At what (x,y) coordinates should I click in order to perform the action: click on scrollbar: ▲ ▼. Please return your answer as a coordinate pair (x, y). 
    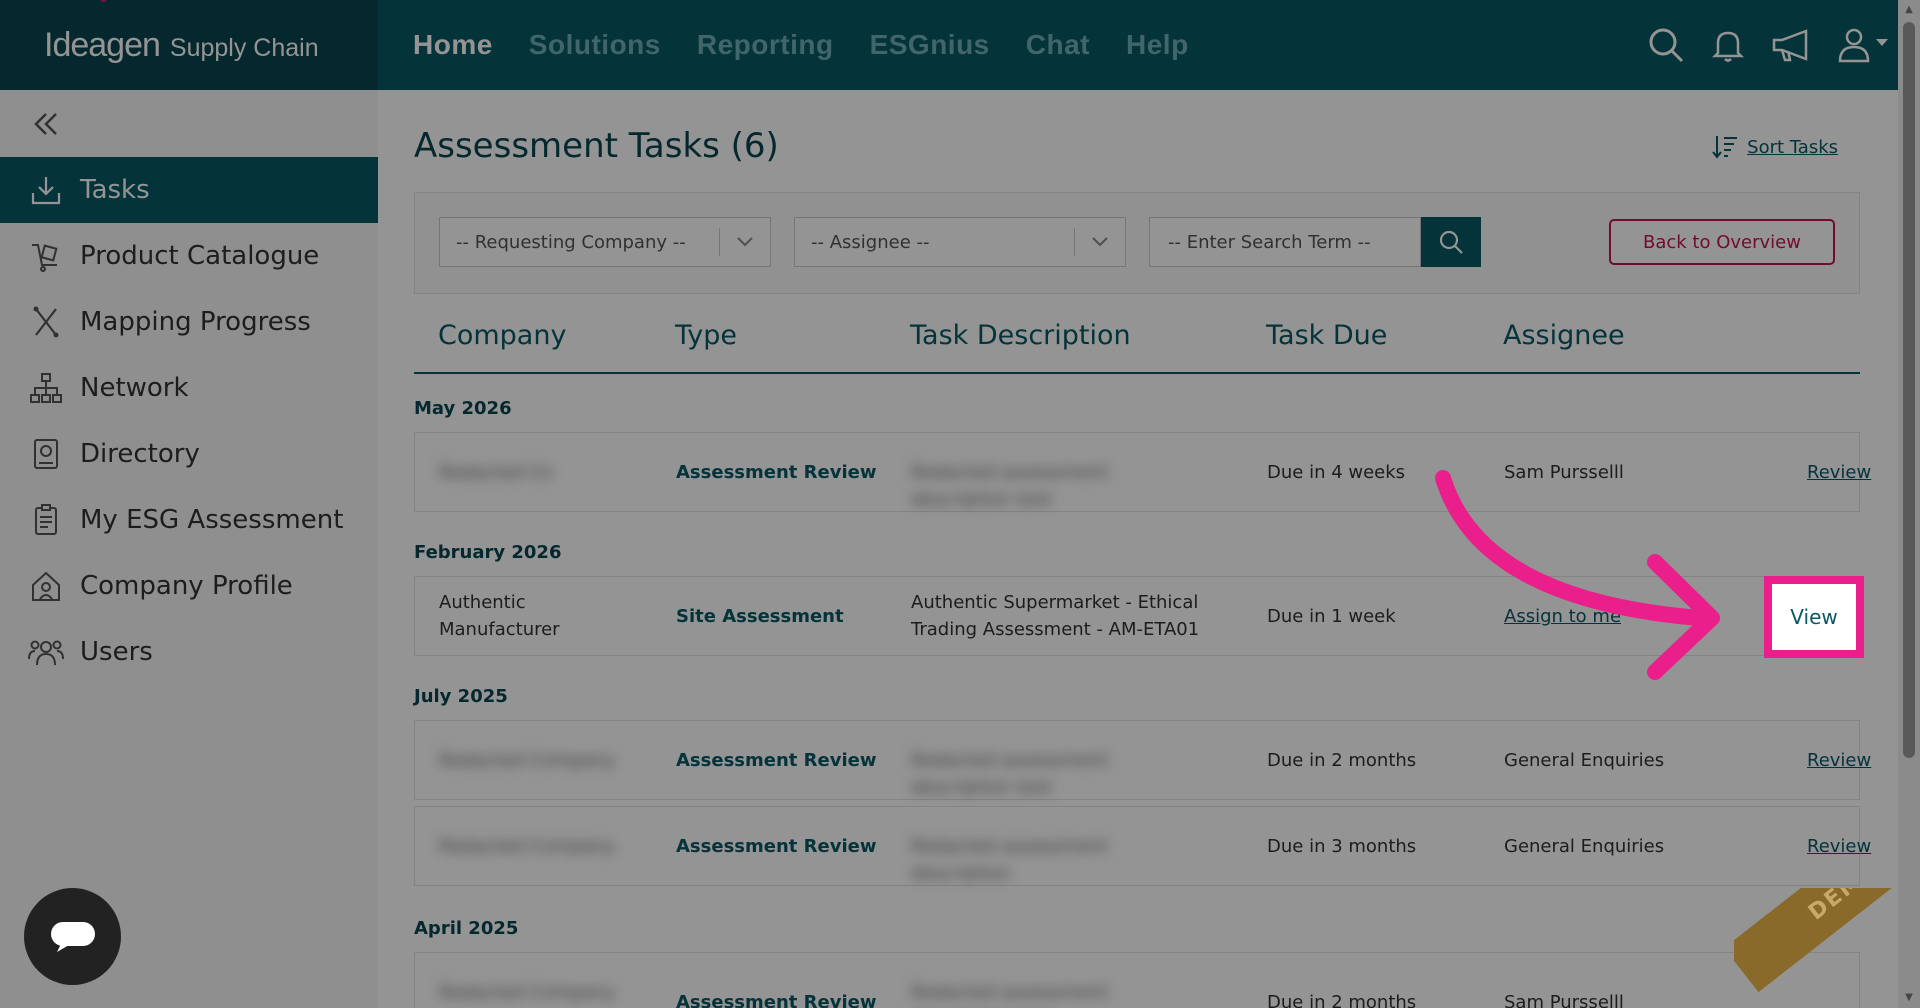
    Looking at the image, I should click on (1909, 504).